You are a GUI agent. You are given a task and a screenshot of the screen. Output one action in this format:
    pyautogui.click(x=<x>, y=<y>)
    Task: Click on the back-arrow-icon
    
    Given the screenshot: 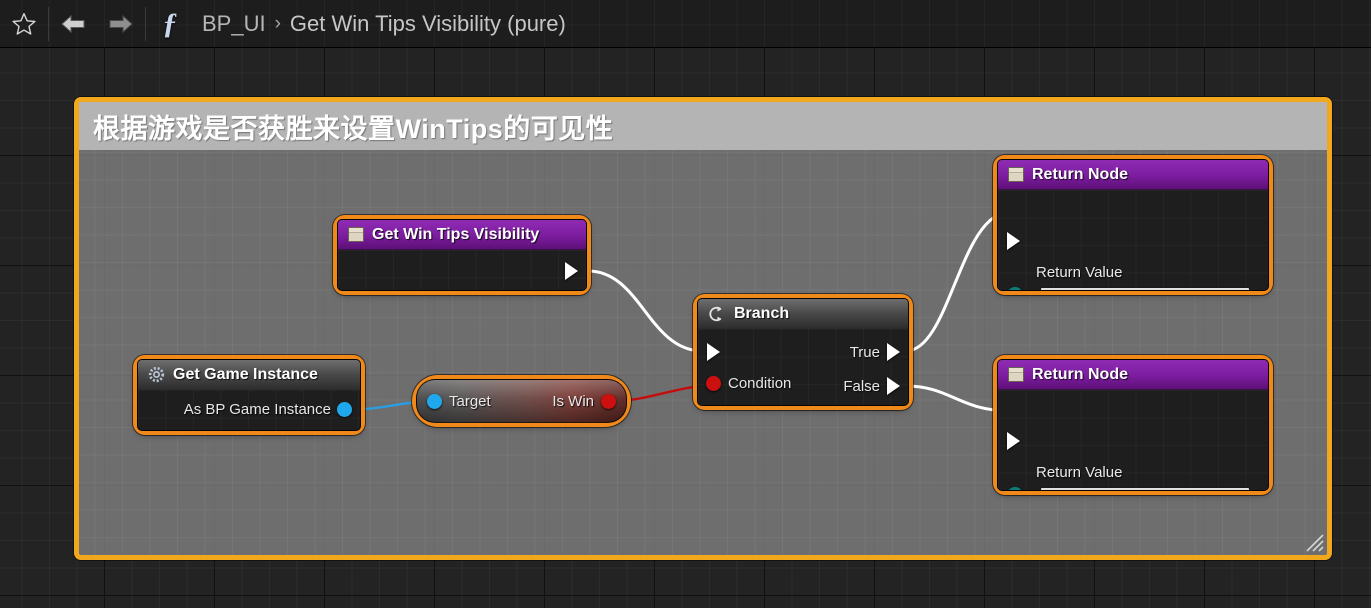 What is the action you would take?
    pyautogui.click(x=73, y=23)
    